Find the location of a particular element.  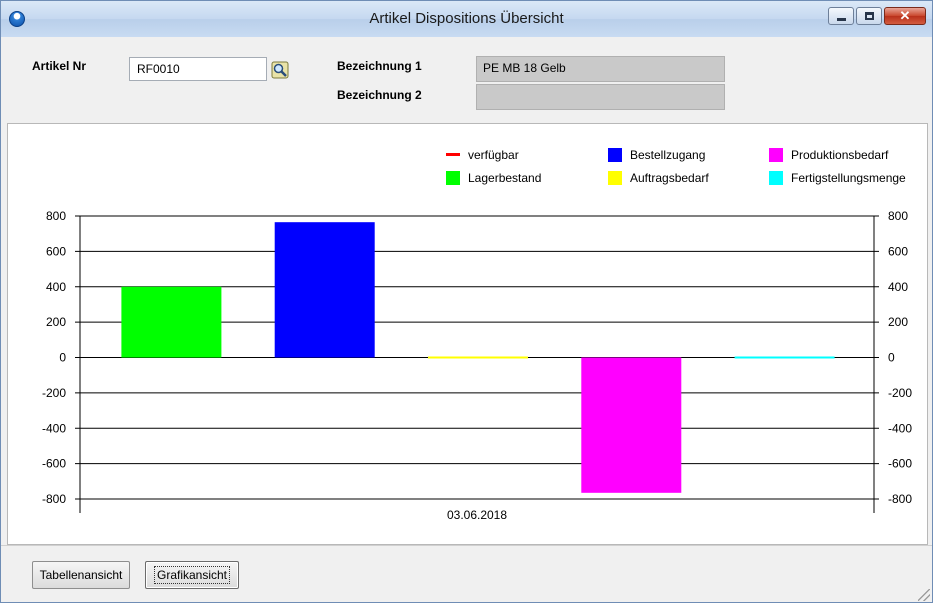

legend-label: Fertigstellungsmenge is located at coordinates (848, 178).